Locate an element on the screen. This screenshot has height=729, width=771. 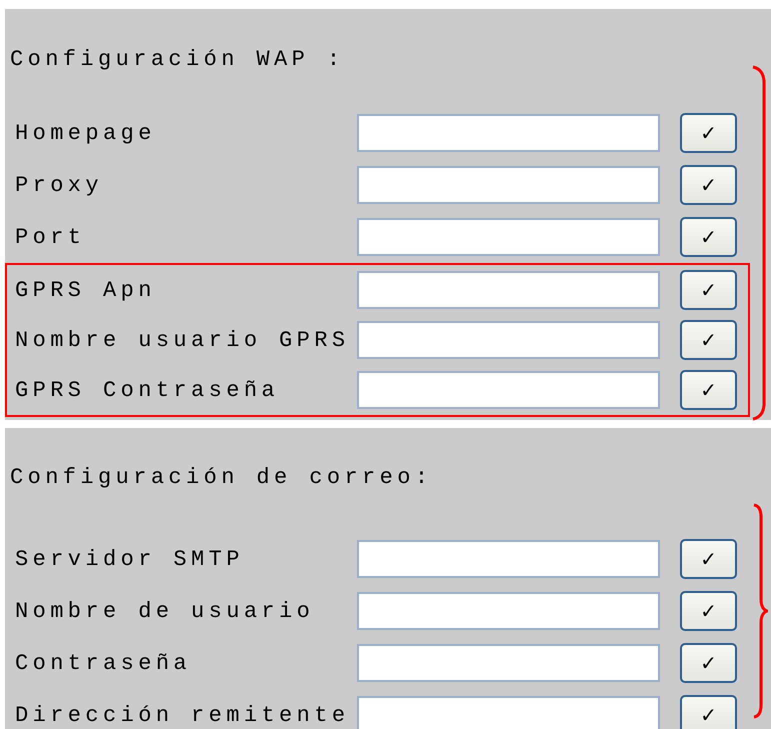
field-label: Servidor SMTP is located at coordinates (129, 559).